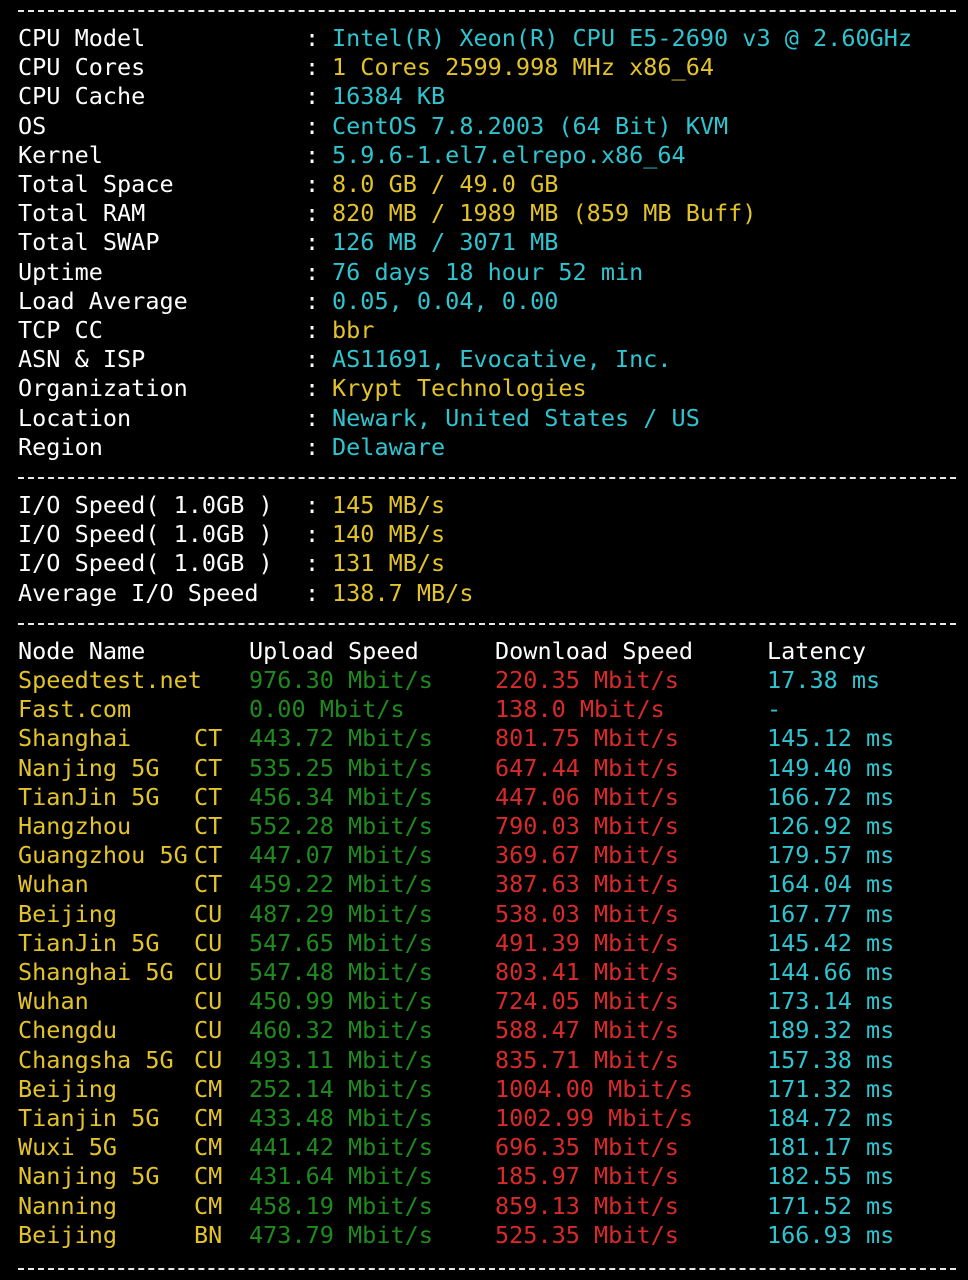 The image size is (968, 1280). Describe the element at coordinates (96, 972) in the screenshot. I see `node-name: Shanghai 5G` at that location.